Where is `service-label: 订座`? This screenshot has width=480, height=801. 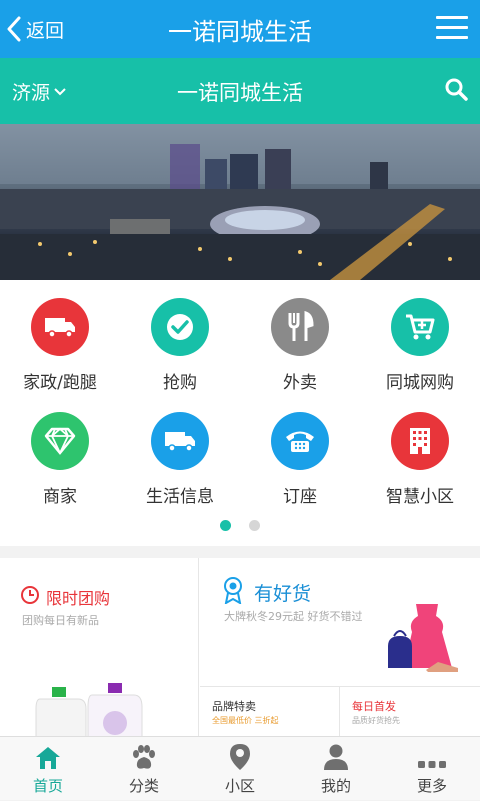
service-label: 订座 is located at coordinates (300, 497).